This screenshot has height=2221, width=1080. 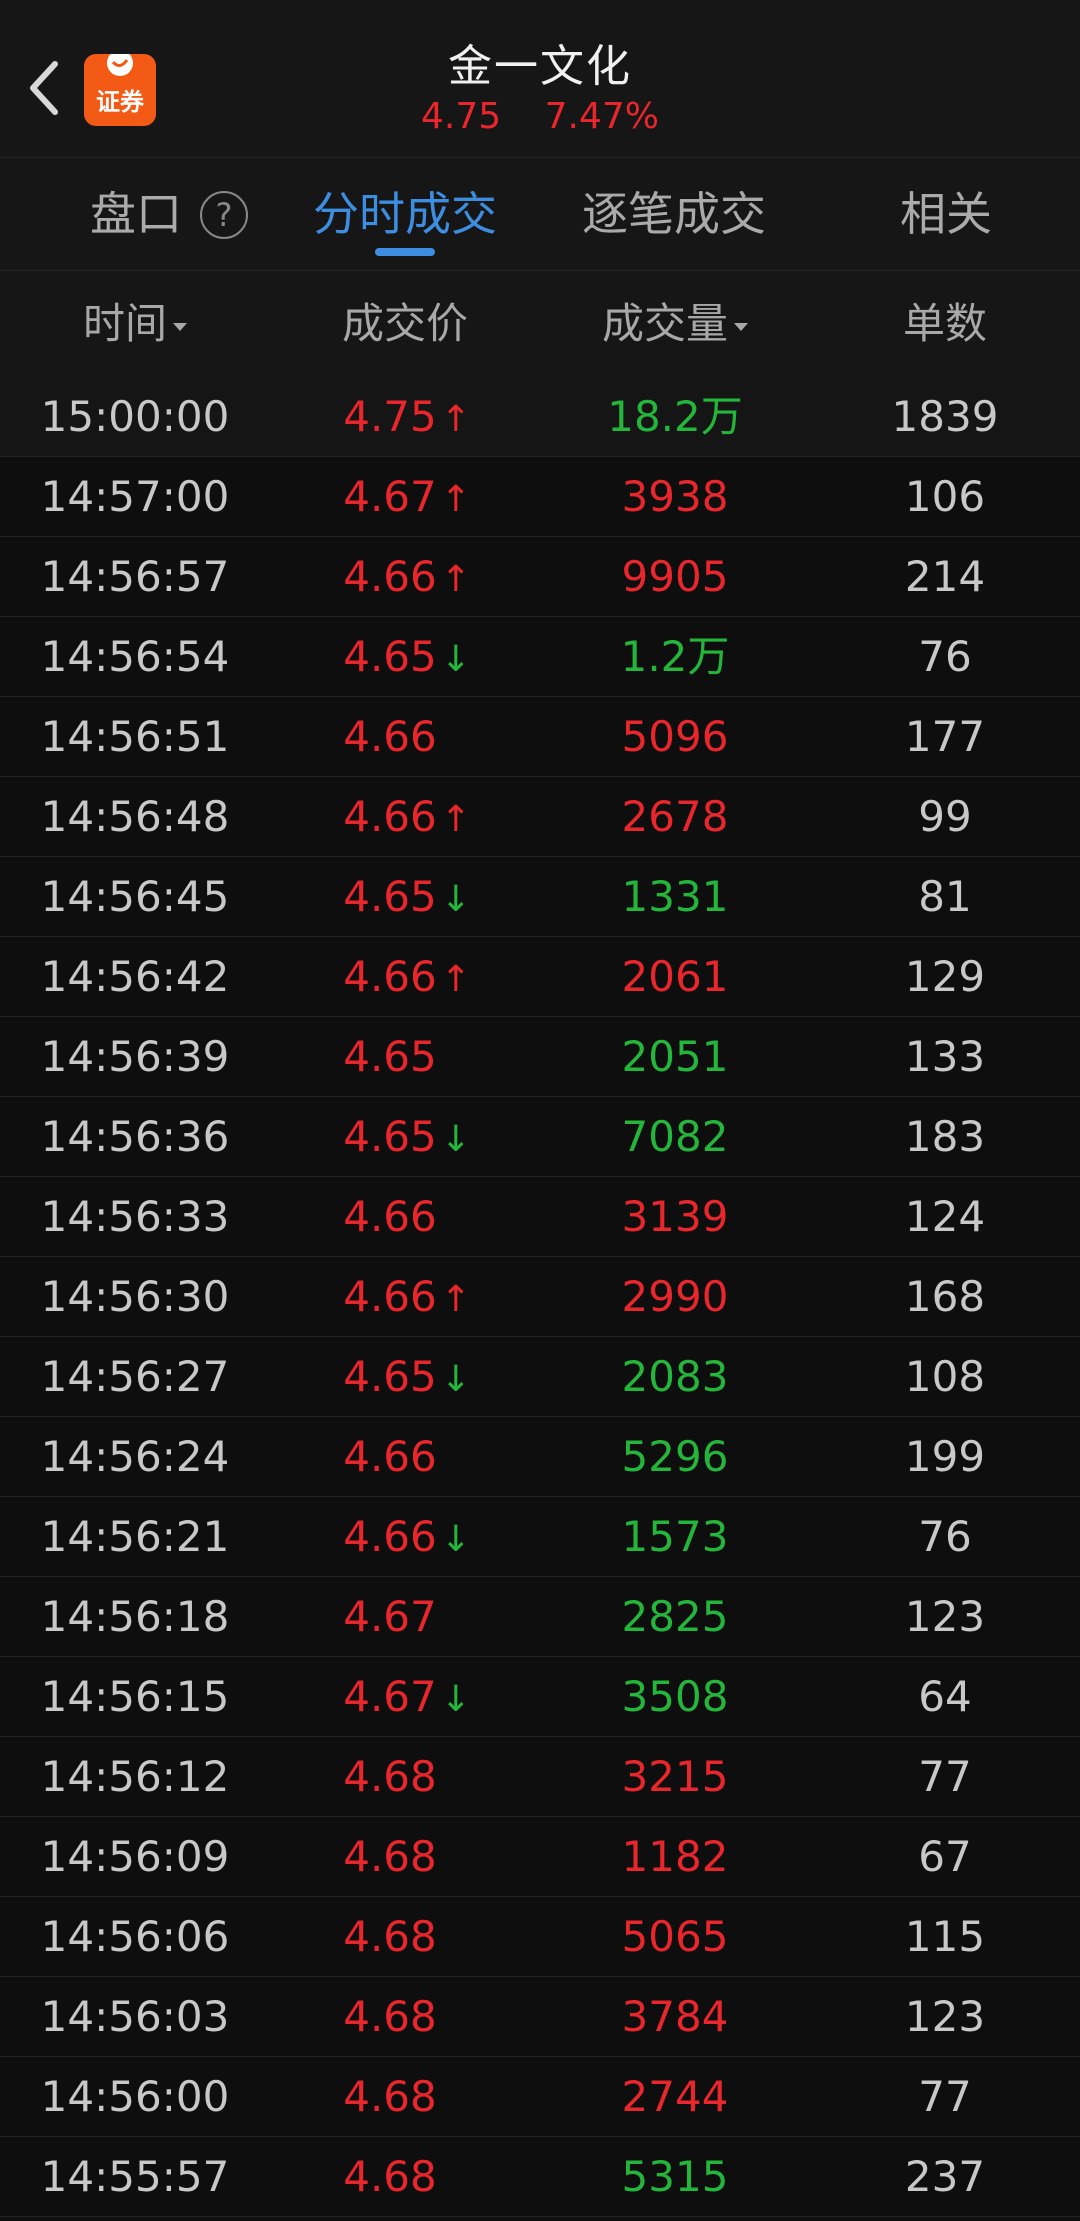 I want to click on tab-related: 相关, so click(x=946, y=214).